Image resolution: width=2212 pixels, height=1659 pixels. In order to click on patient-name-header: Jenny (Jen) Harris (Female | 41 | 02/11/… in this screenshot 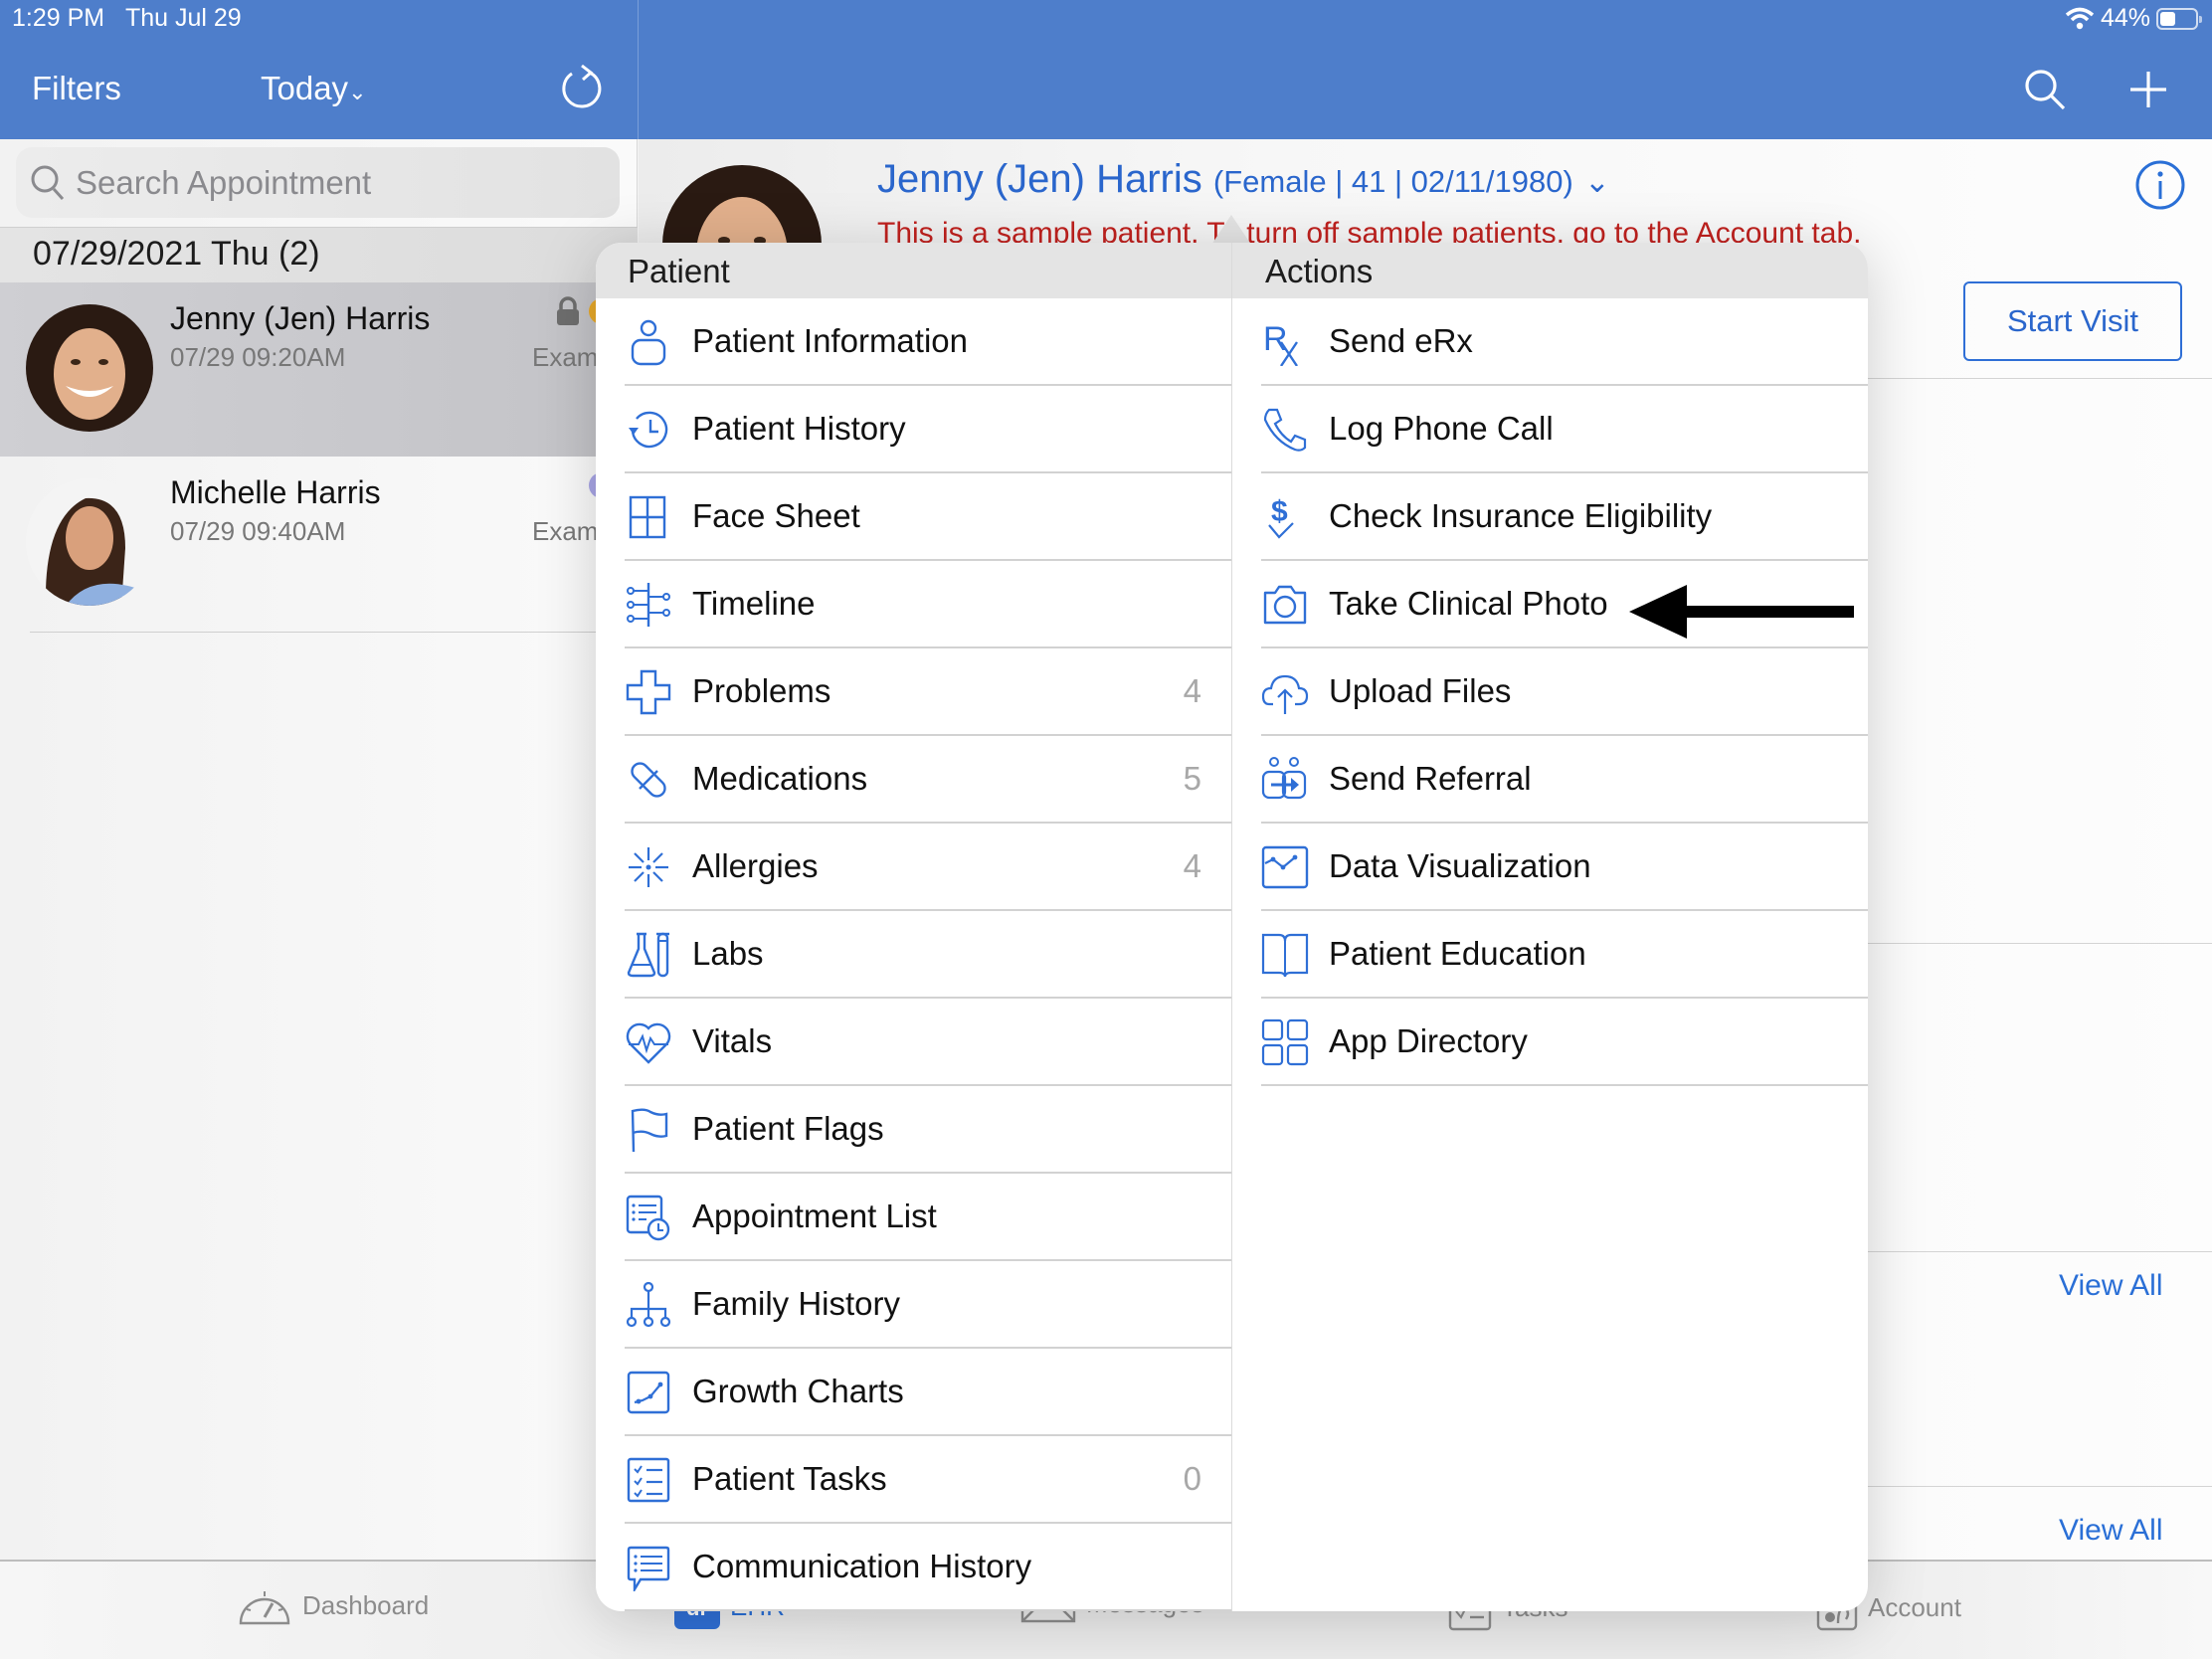, I will do `click(1243, 179)`.